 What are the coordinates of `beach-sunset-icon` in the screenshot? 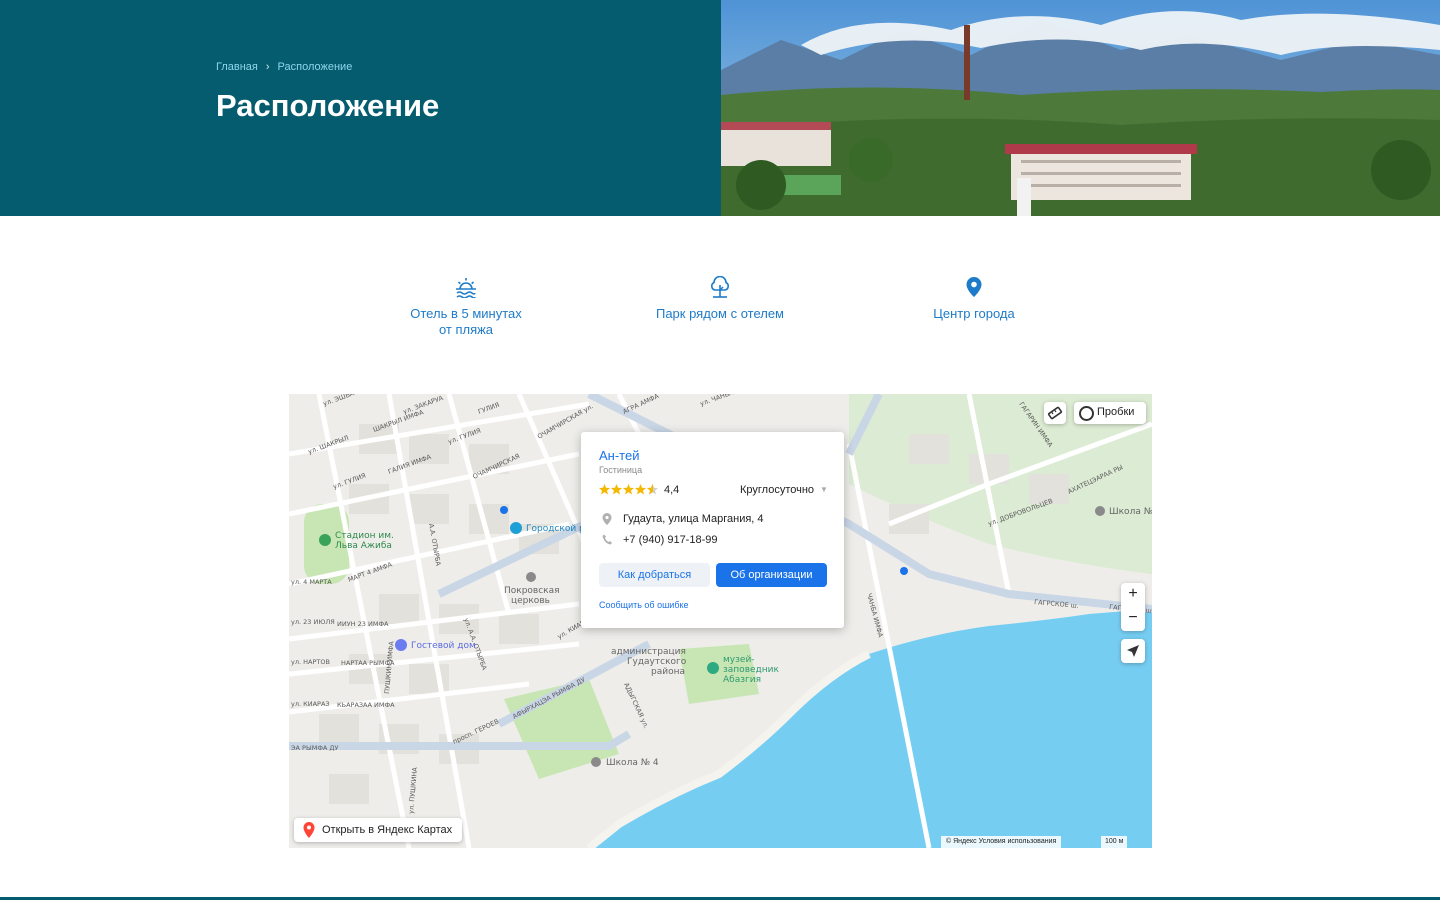 It's located at (466, 288).